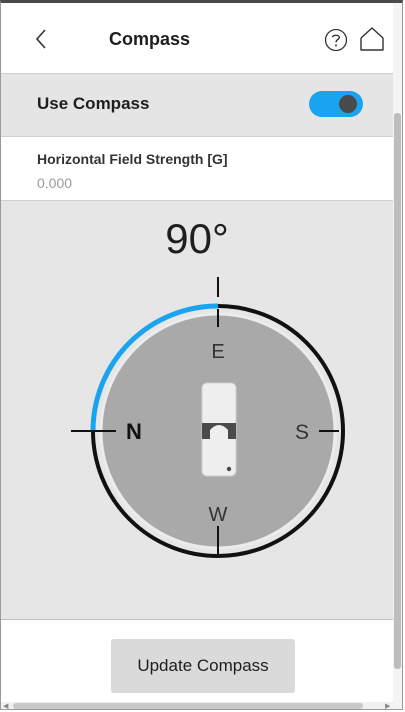 The image size is (405, 712). Describe the element at coordinates (197, 105) in the screenshot. I see `use-compass-row: Use Compass` at that location.